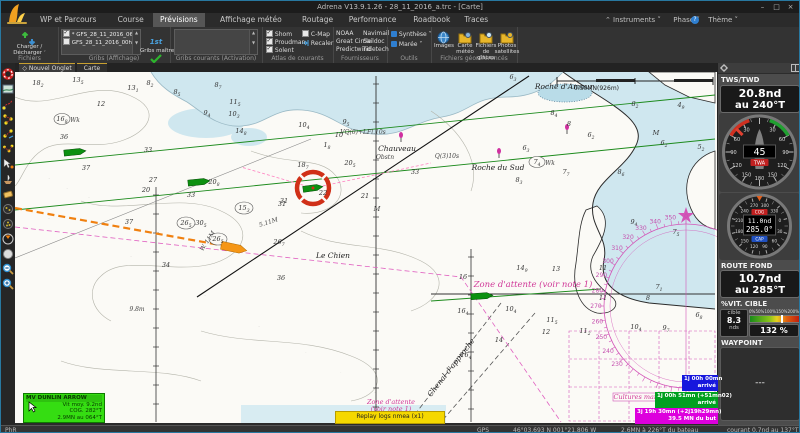 The width and height of the screenshot is (800, 433). What do you see at coordinates (8, 192) in the screenshot?
I see `tool-eraser-icon` at bounding box center [8, 192].